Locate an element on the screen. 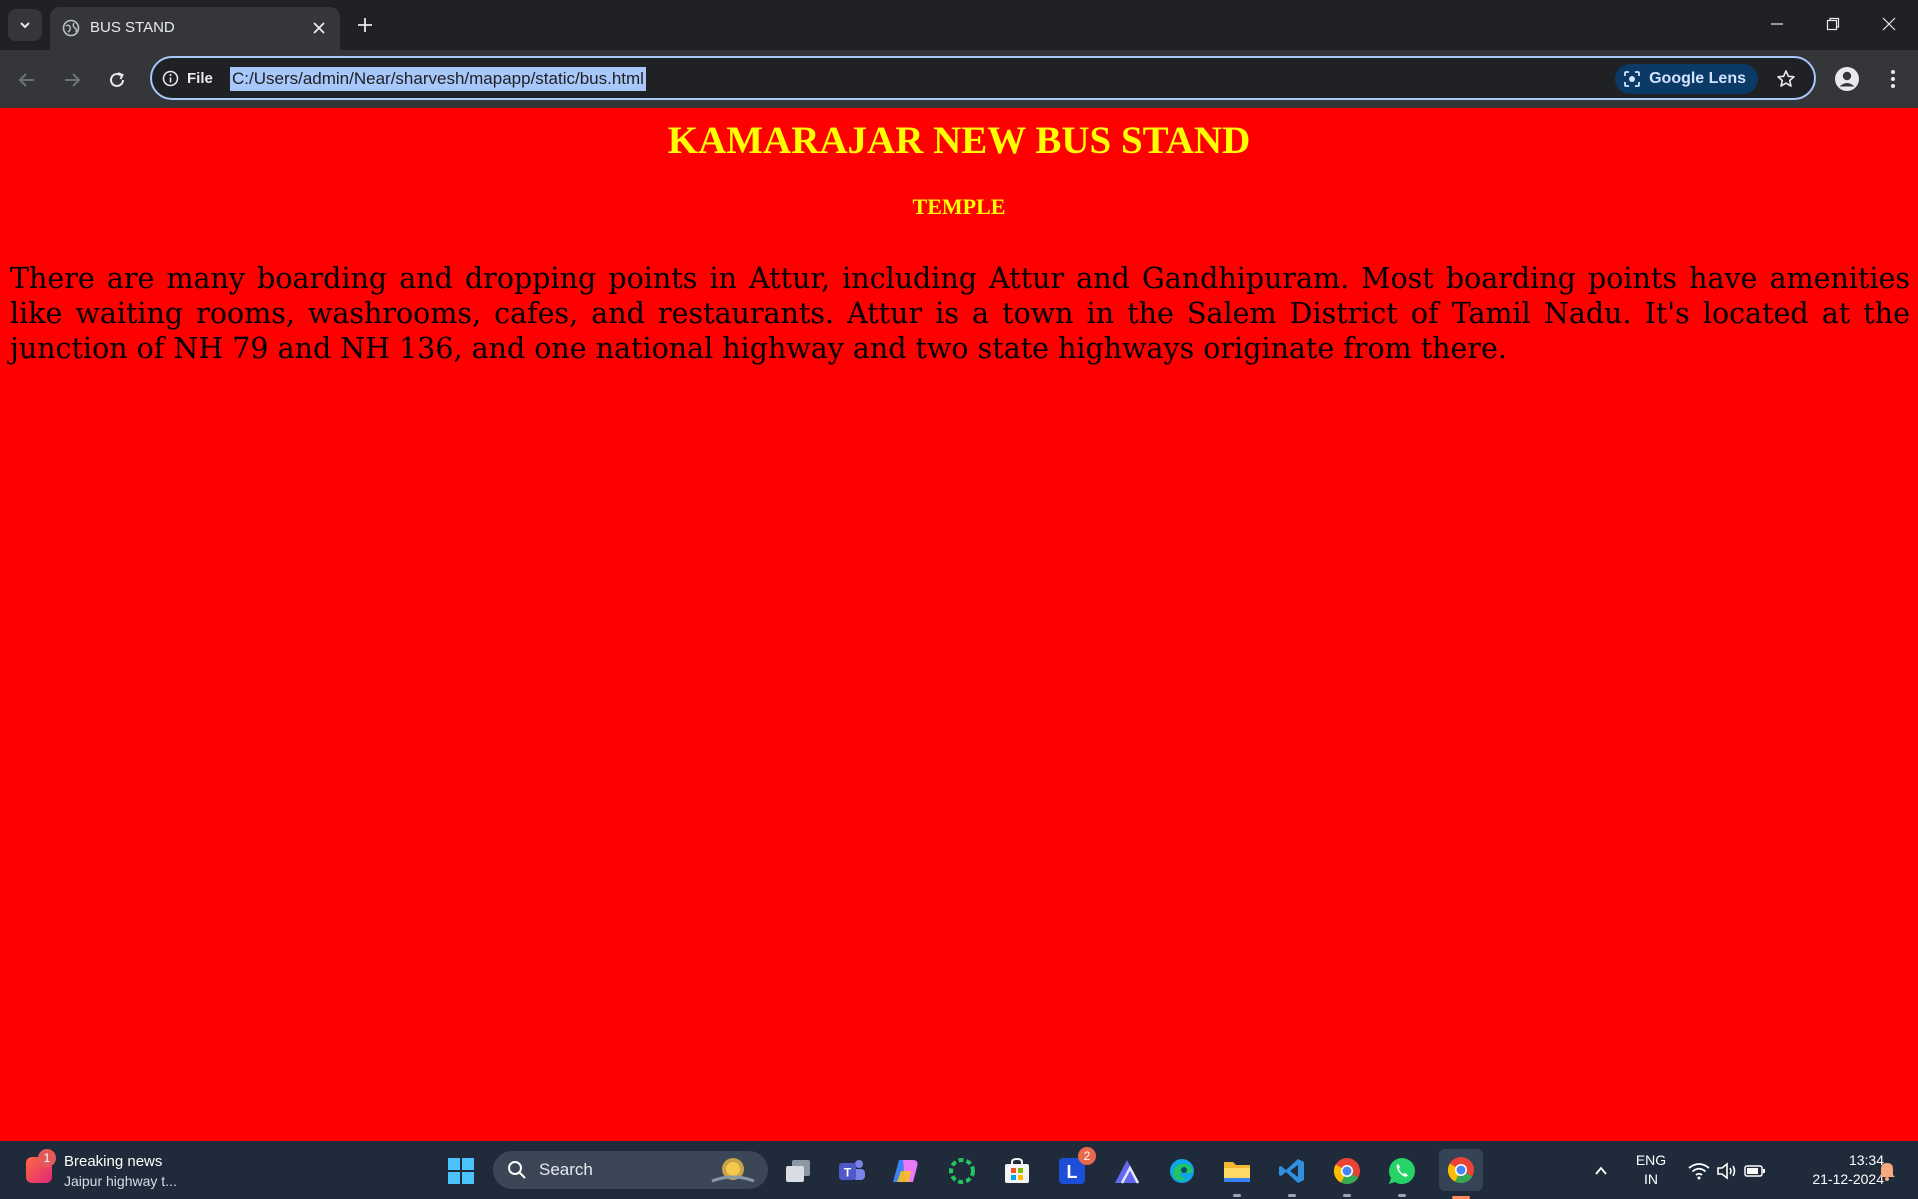 The width and height of the screenshot is (1918, 1199). plus-icon is located at coordinates (365, 25).